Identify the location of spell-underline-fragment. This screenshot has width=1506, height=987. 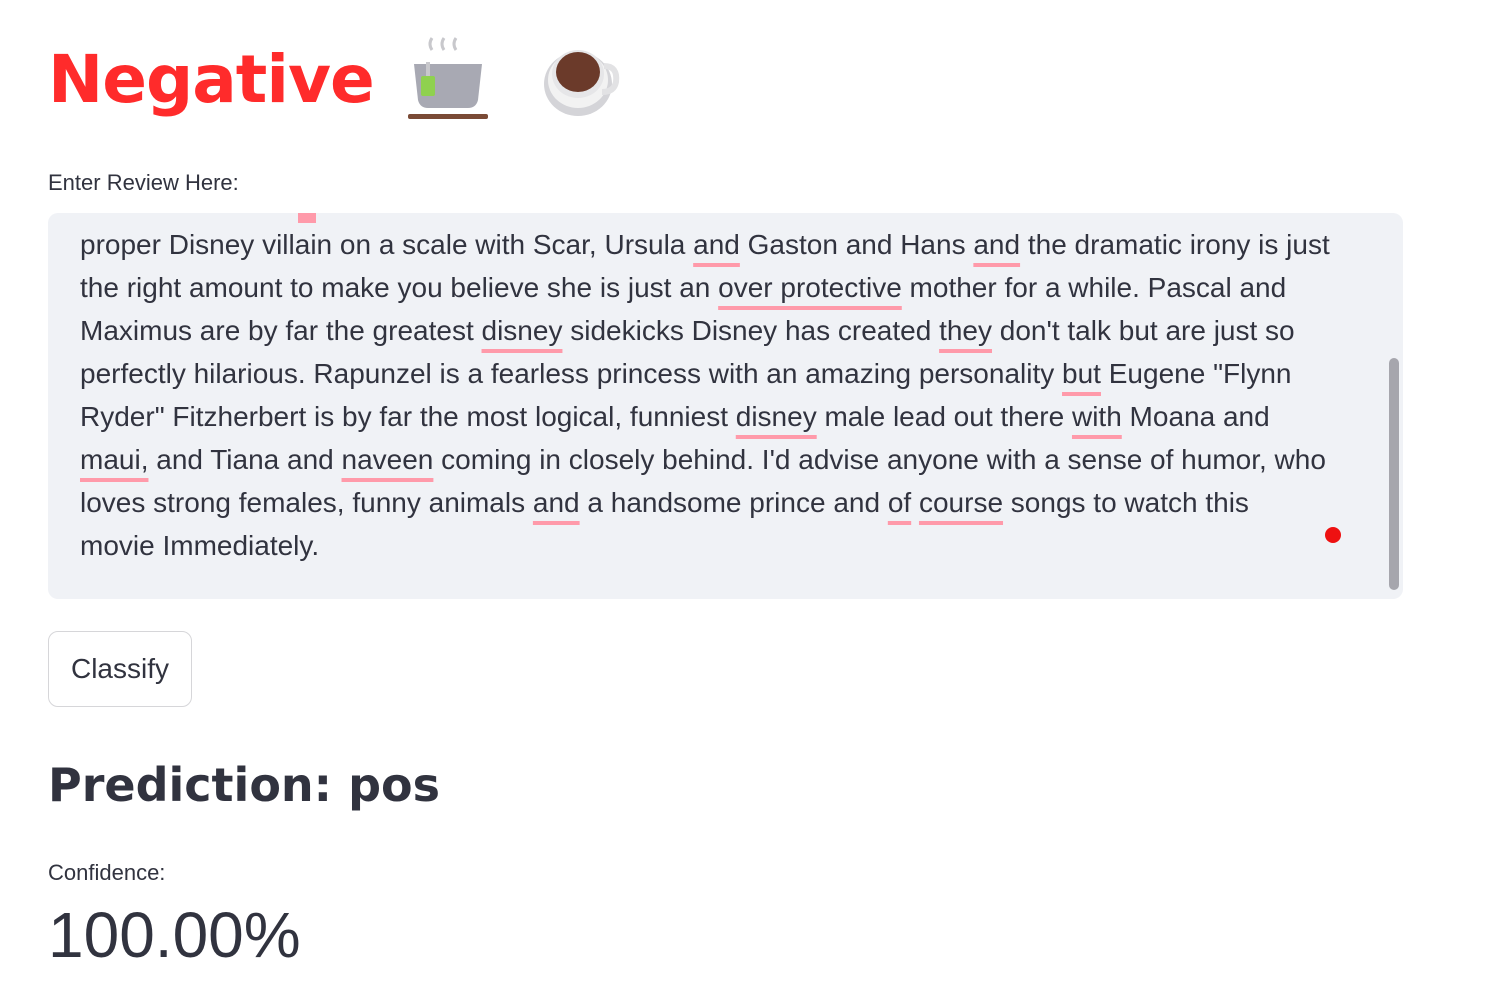
(307, 218).